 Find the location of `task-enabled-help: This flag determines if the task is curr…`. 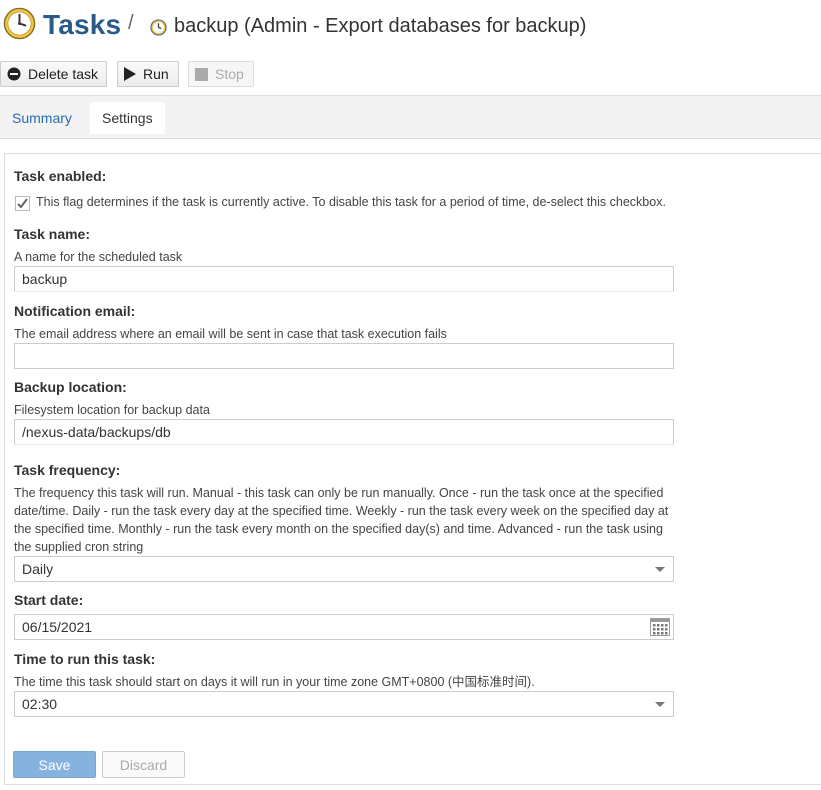

task-enabled-help: This flag determines if the task is curr… is located at coordinates (351, 202).